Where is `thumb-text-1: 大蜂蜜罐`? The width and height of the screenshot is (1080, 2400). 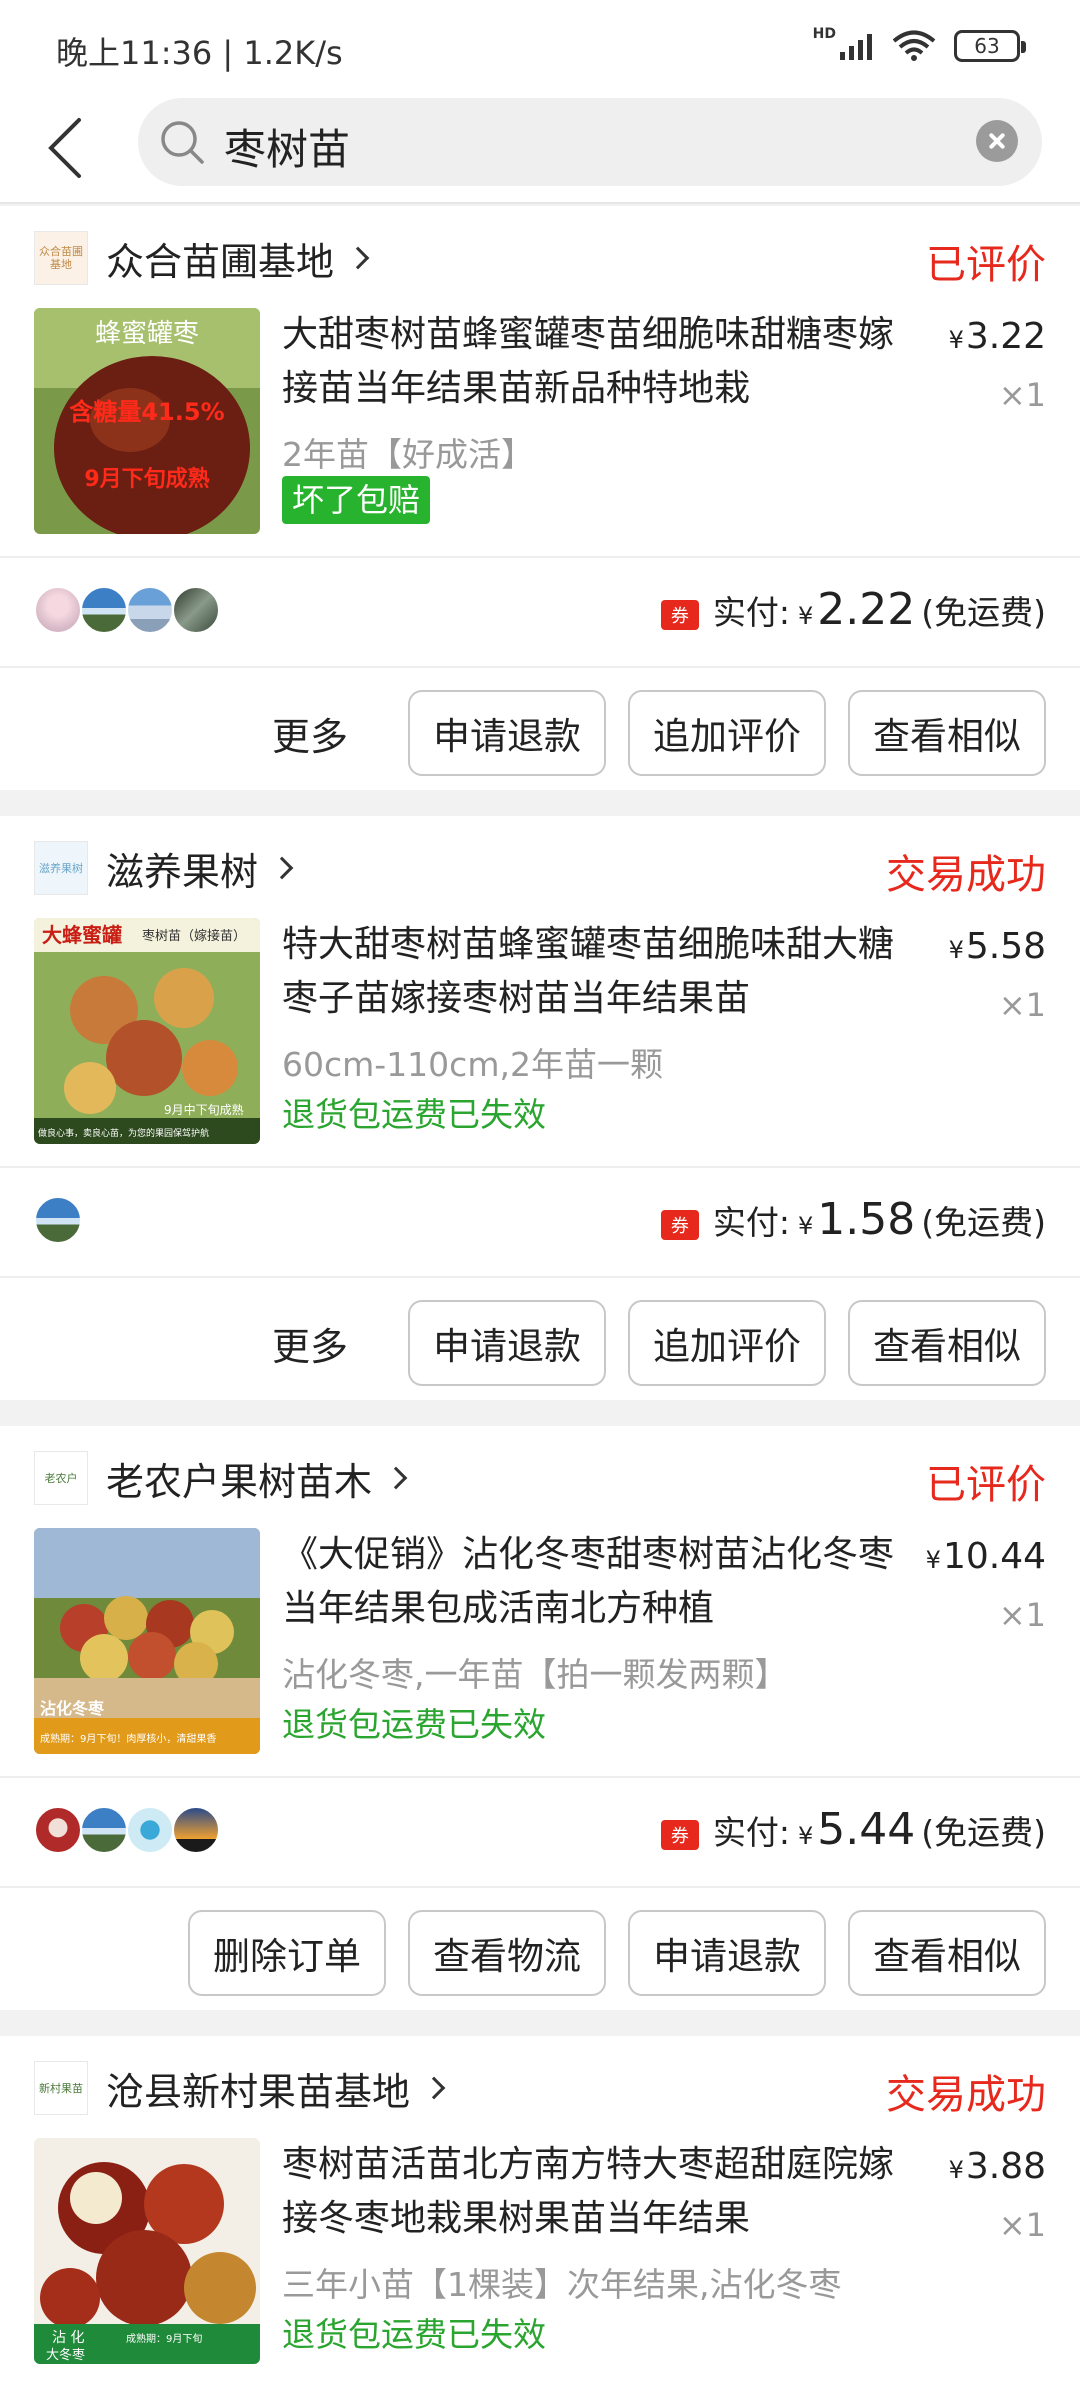 thumb-text-1: 大蜂蜜罐 is located at coordinates (82, 935).